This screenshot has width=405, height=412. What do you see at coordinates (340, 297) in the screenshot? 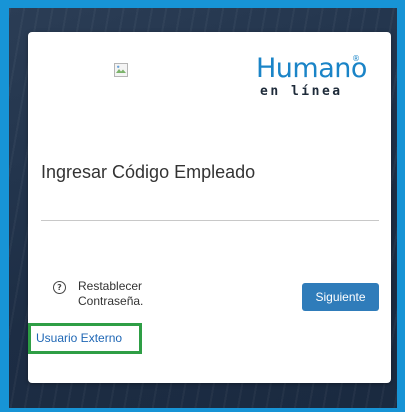
I see `next-button: Siguiente` at bounding box center [340, 297].